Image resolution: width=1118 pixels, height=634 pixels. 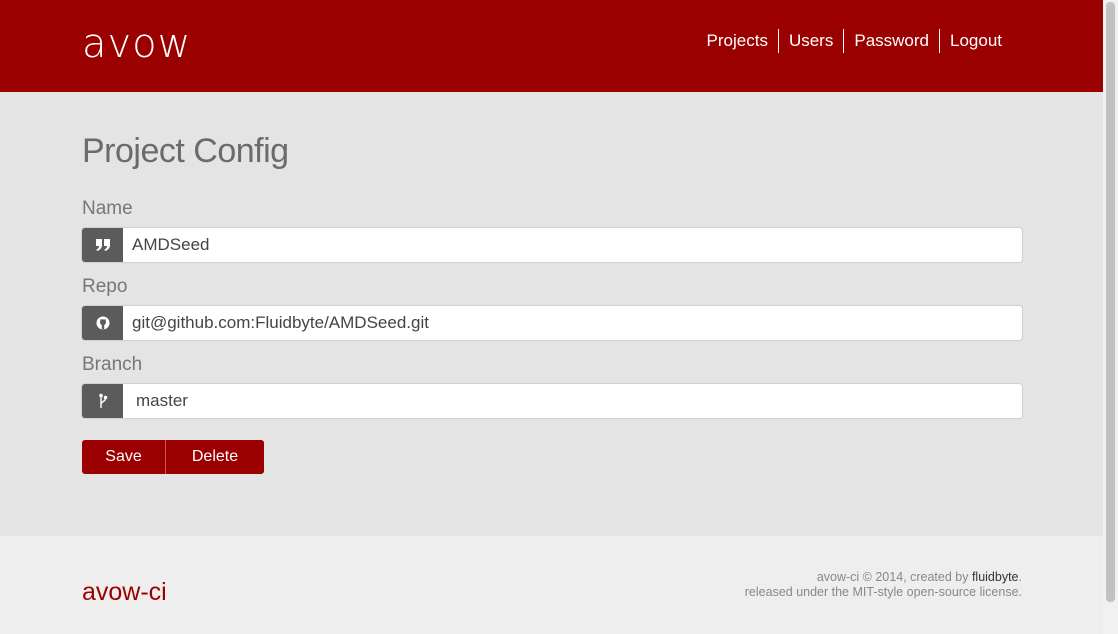 What do you see at coordinates (551, 46) in the screenshot?
I see `header-bar: avow Projects Users Password Logout` at bounding box center [551, 46].